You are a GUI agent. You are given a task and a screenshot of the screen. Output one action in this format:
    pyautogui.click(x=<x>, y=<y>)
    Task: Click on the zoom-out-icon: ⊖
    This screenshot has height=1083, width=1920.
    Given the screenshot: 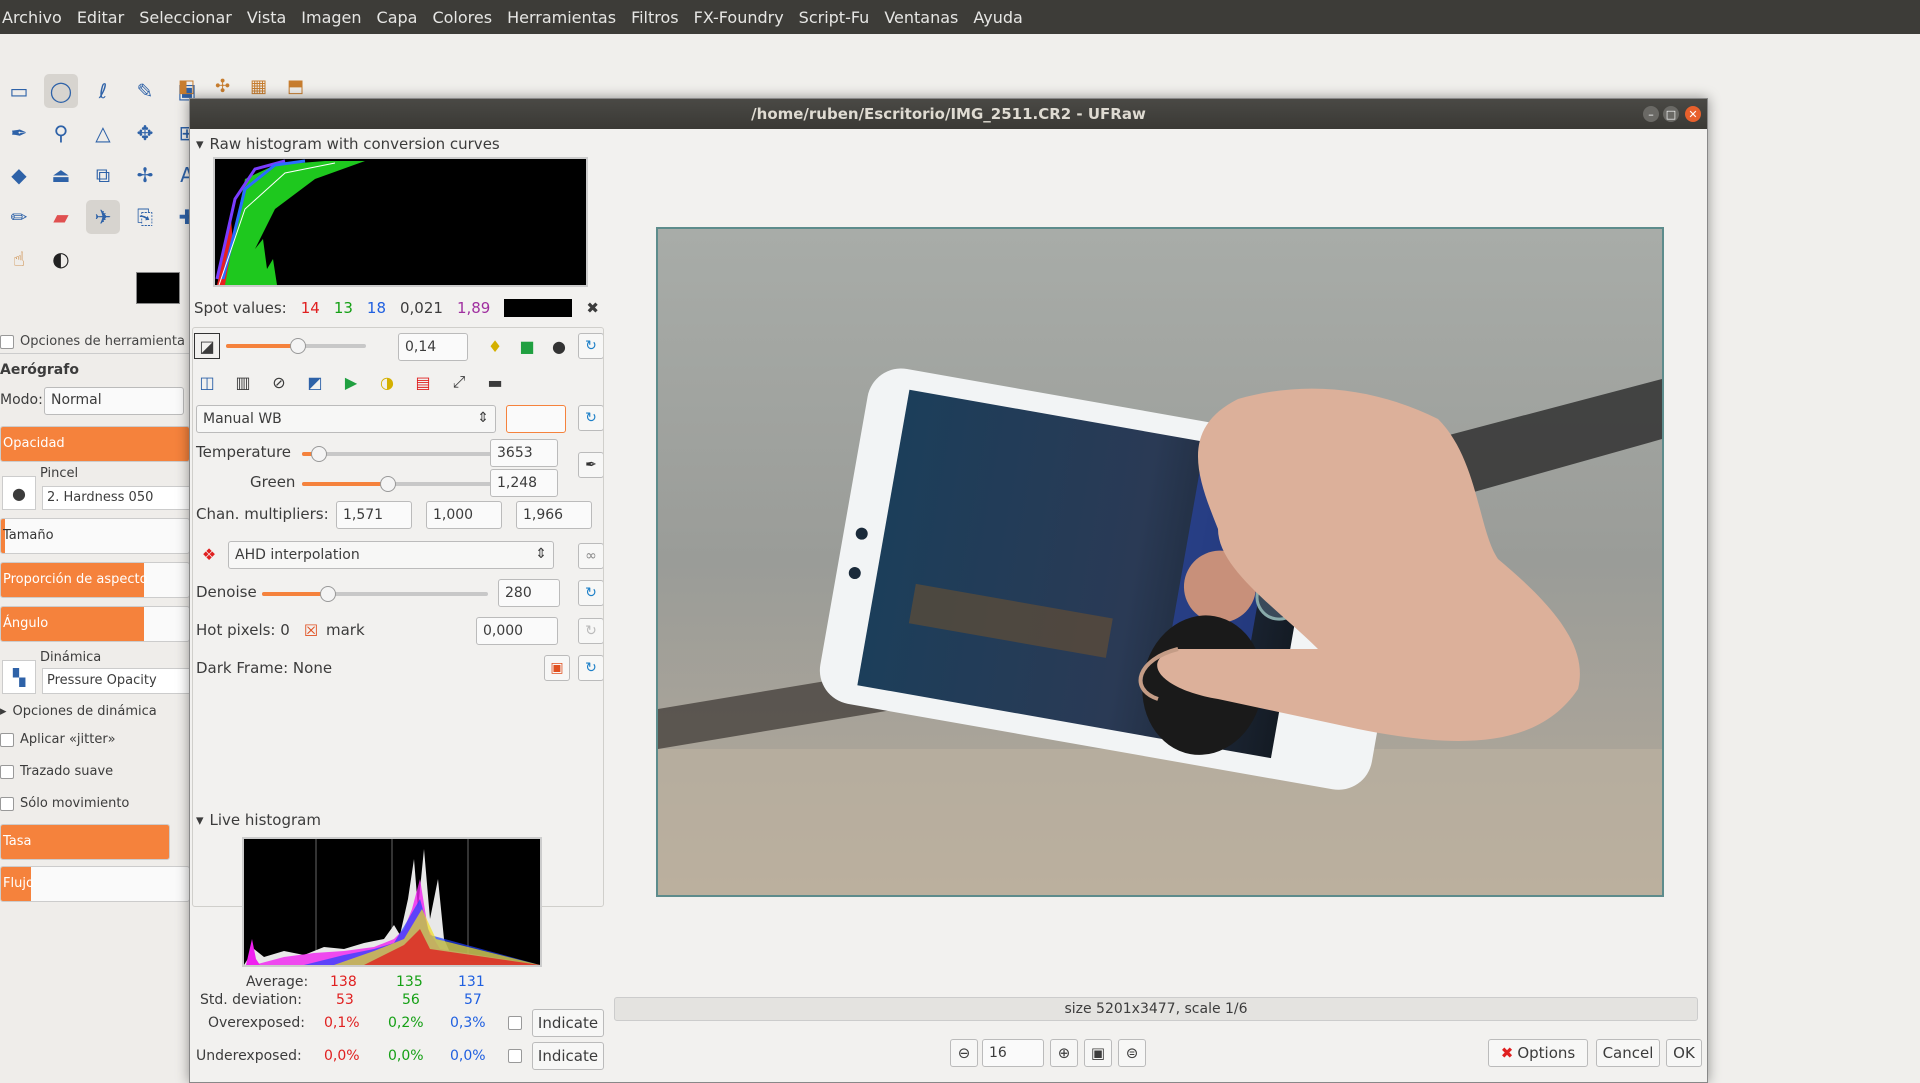 What is the action you would take?
    pyautogui.click(x=964, y=1053)
    